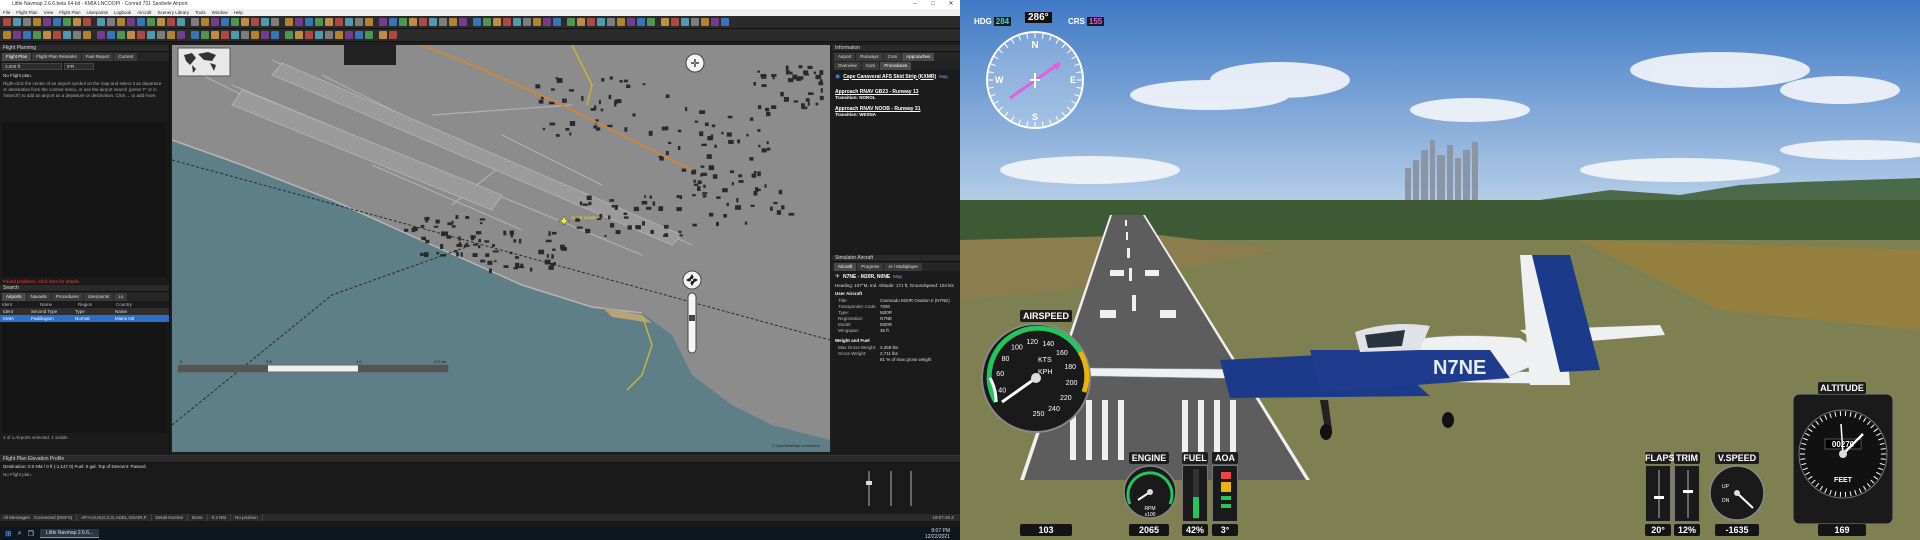 Image resolution: width=1920 pixels, height=540 pixels. I want to click on search-tab-3: Userpoints, so click(98, 297).